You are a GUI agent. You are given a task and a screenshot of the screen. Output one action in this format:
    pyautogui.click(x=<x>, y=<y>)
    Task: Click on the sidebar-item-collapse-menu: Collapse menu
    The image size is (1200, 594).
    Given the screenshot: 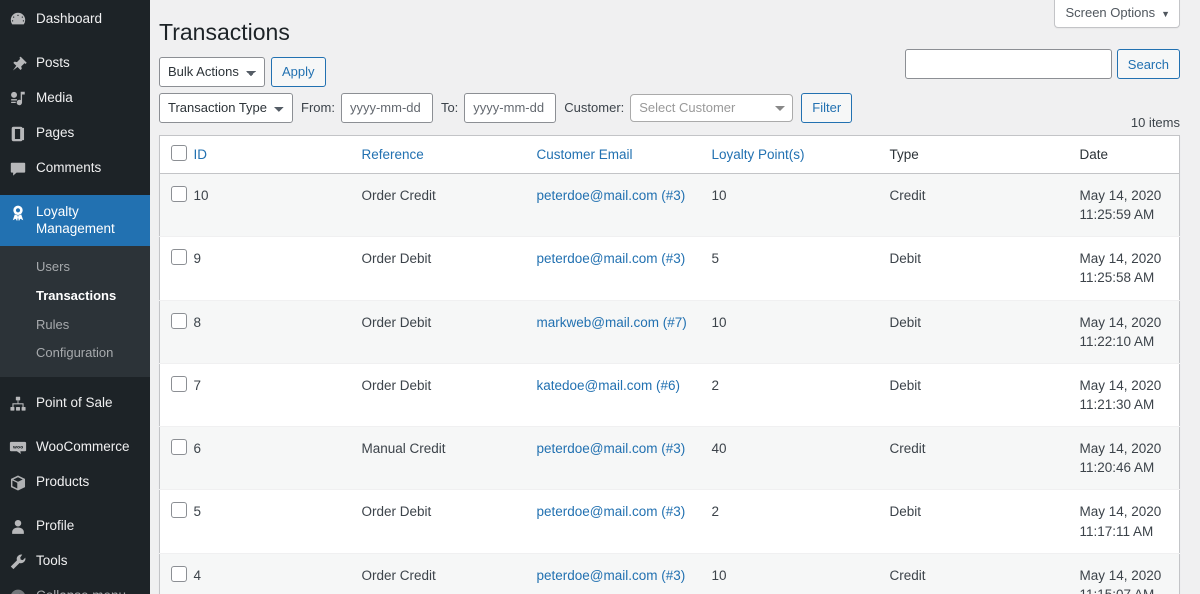 What is the action you would take?
    pyautogui.click(x=75, y=586)
    